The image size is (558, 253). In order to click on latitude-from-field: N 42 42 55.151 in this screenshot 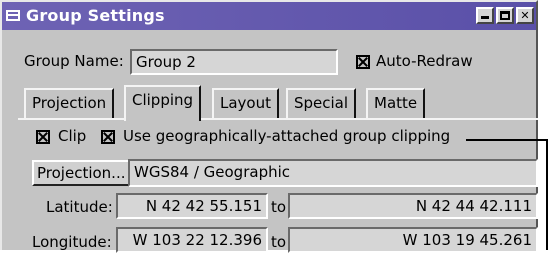, I will do `click(192, 206)`.